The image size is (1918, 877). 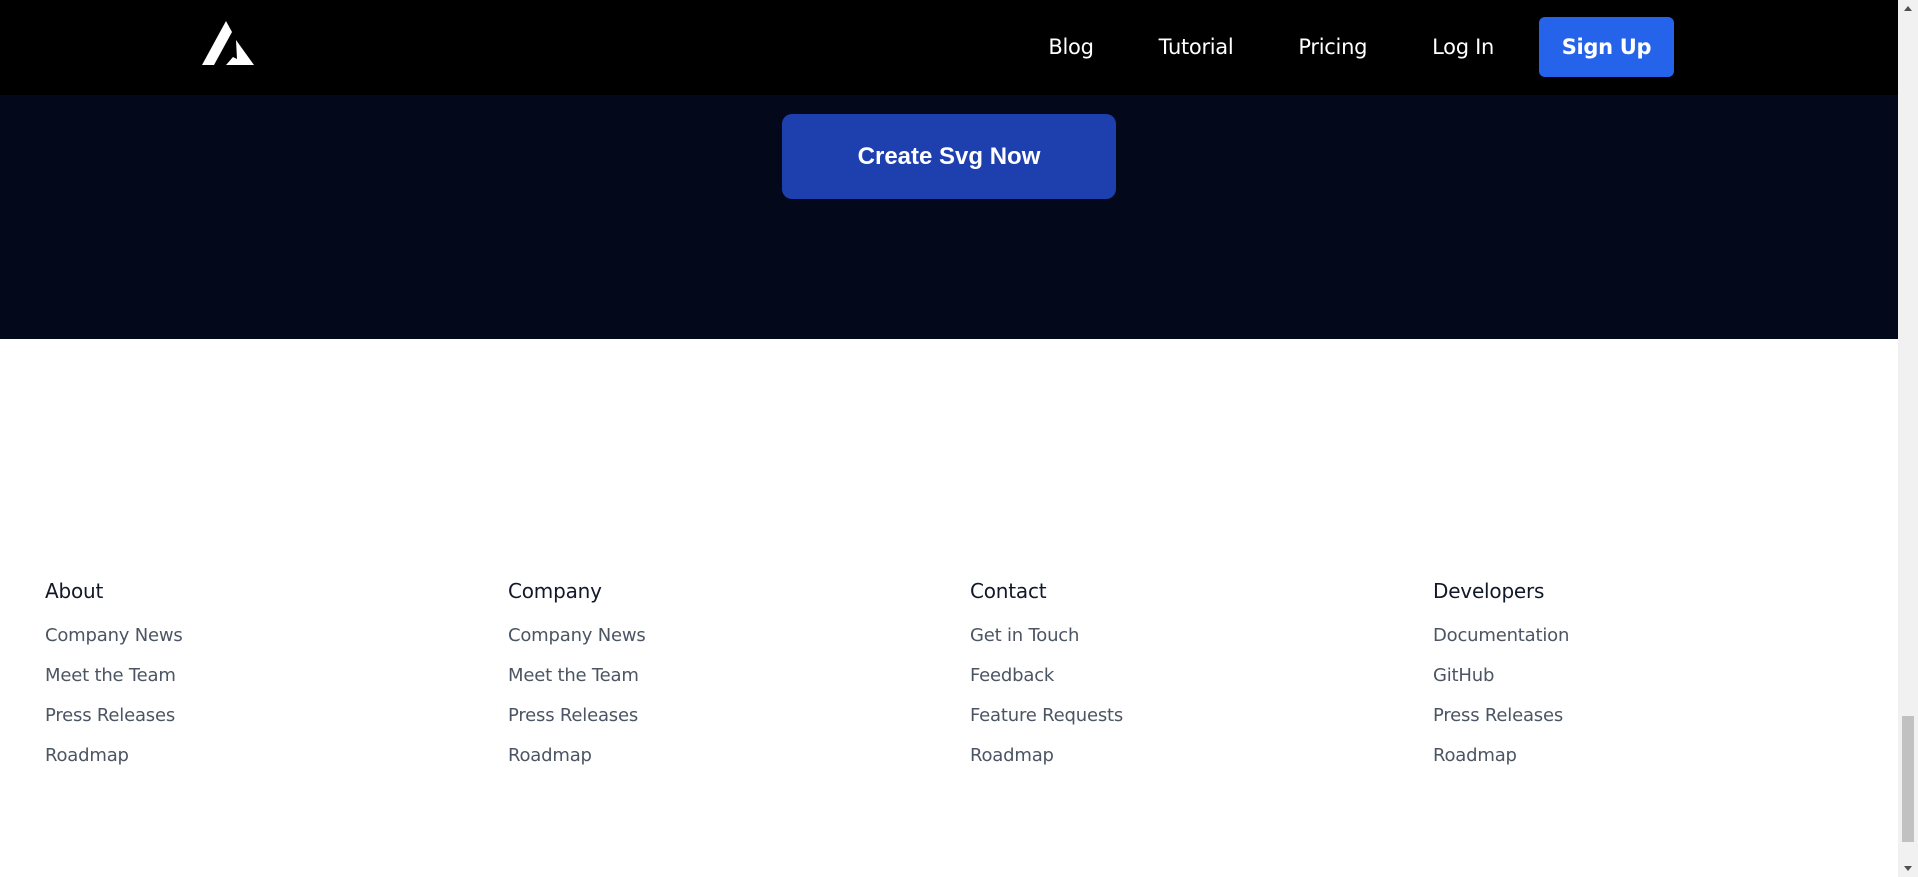 What do you see at coordinates (1463, 47) in the screenshot?
I see `nav-link-log-in: Log In` at bounding box center [1463, 47].